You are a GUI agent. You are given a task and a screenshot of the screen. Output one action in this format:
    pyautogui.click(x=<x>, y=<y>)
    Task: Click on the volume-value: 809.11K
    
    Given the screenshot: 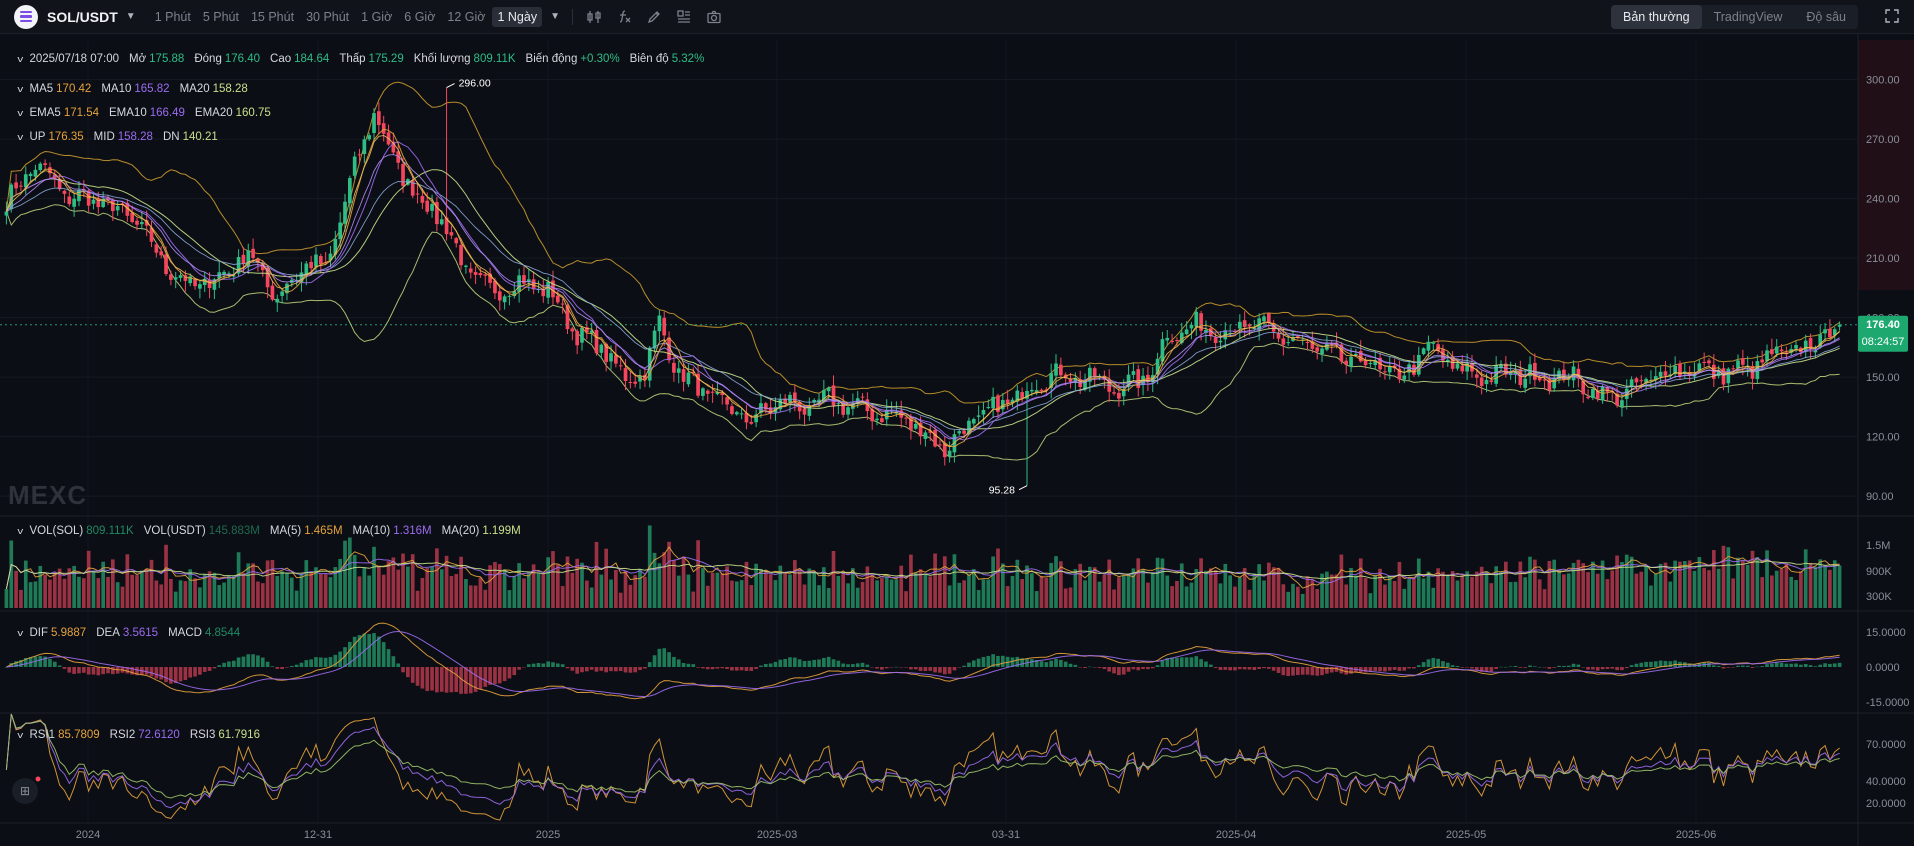 What is the action you would take?
    pyautogui.click(x=494, y=59)
    